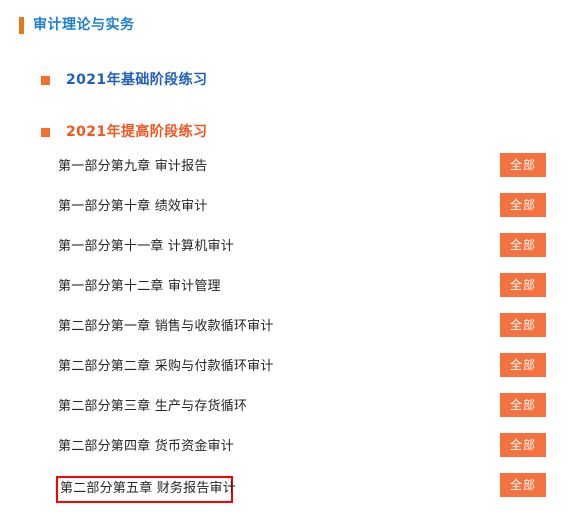  What do you see at coordinates (133, 207) in the screenshot?
I see `chapter-name: 第一部分第十章 绩效审计` at bounding box center [133, 207].